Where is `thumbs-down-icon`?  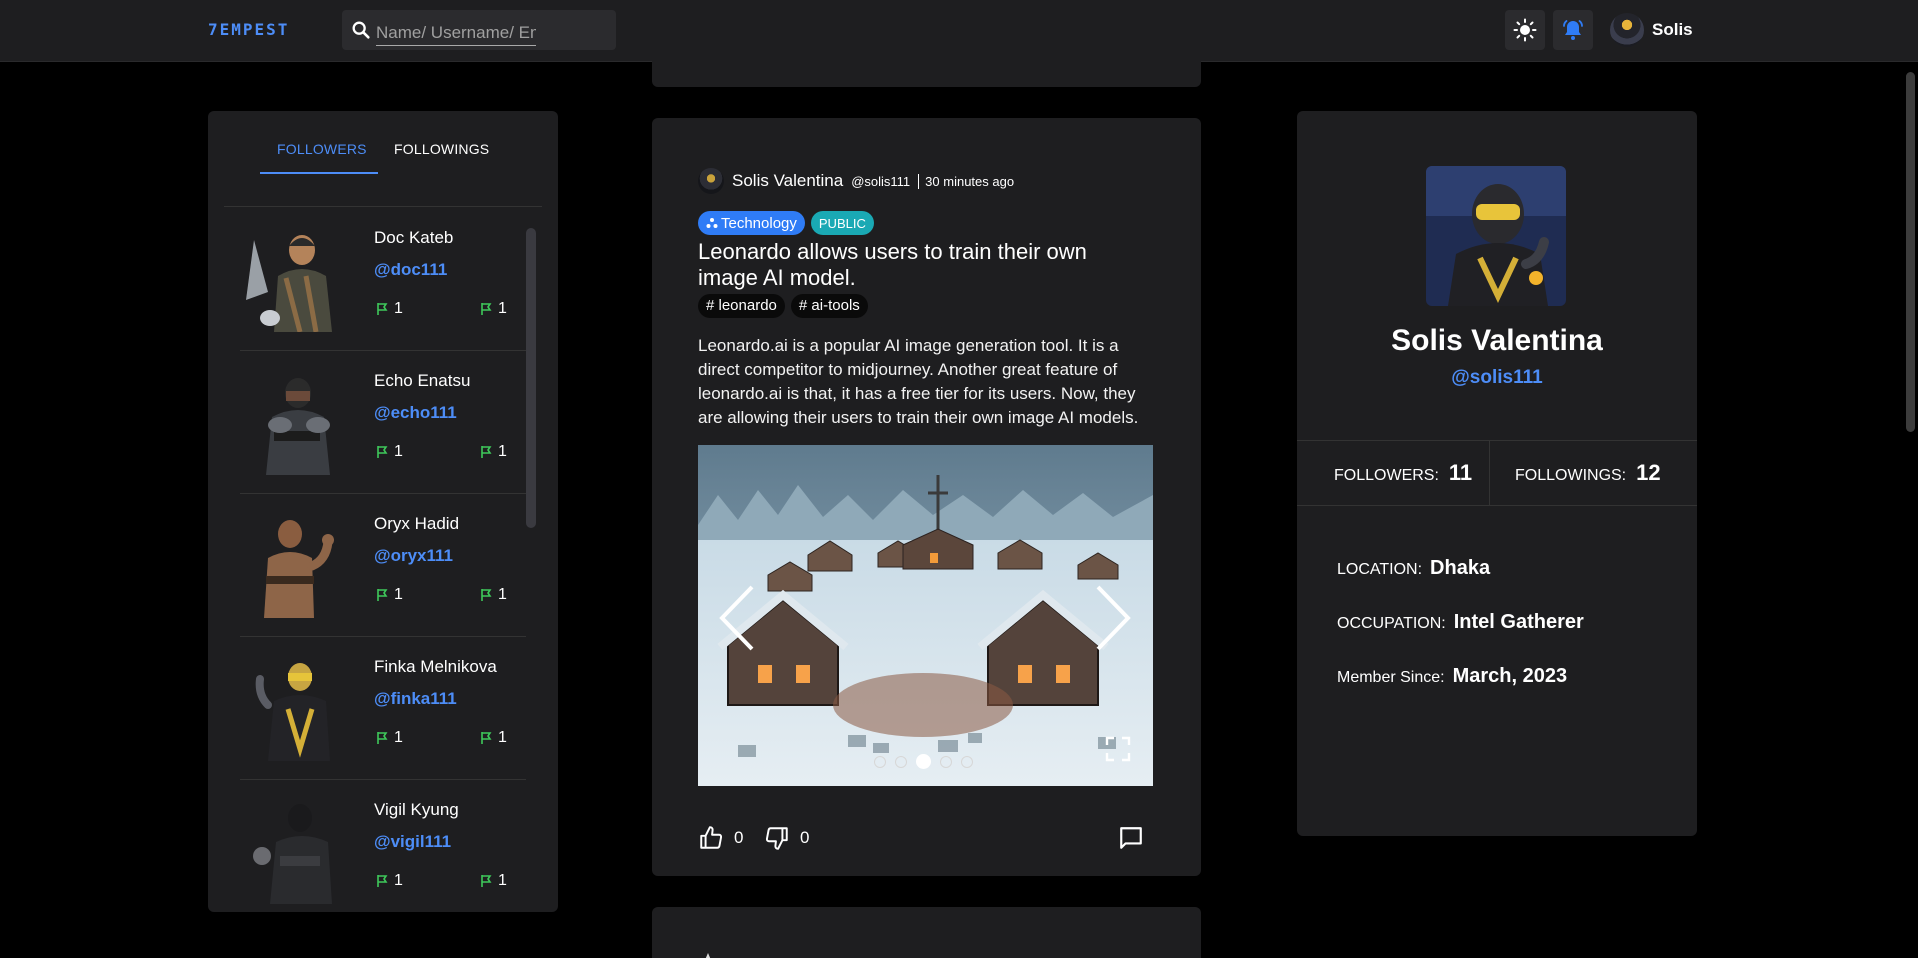
thumbs-down-icon is located at coordinates (776, 838).